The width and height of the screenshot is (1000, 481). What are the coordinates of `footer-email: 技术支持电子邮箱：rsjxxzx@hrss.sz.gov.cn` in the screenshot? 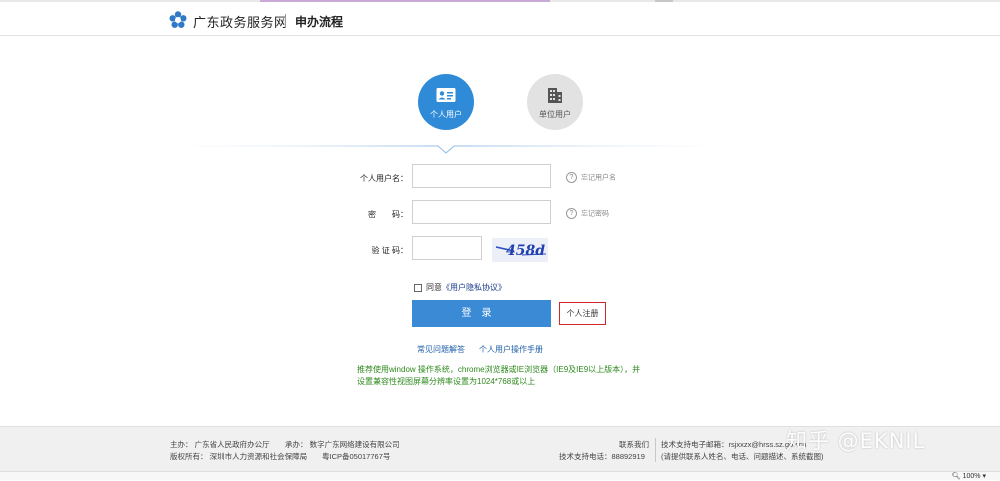 It's located at (734, 444).